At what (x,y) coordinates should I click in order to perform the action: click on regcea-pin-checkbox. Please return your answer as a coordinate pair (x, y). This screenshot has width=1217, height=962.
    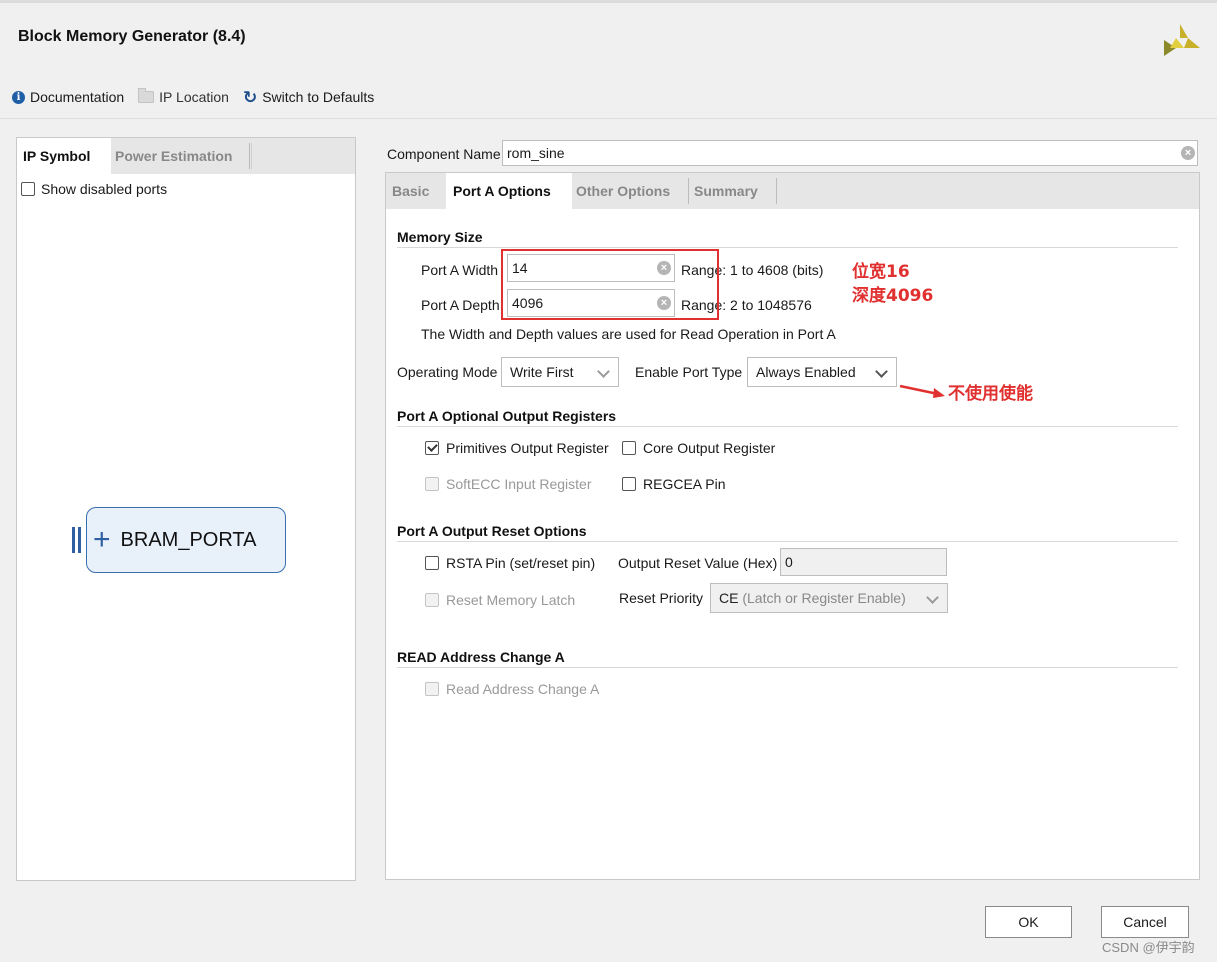
    Looking at the image, I should click on (629, 484).